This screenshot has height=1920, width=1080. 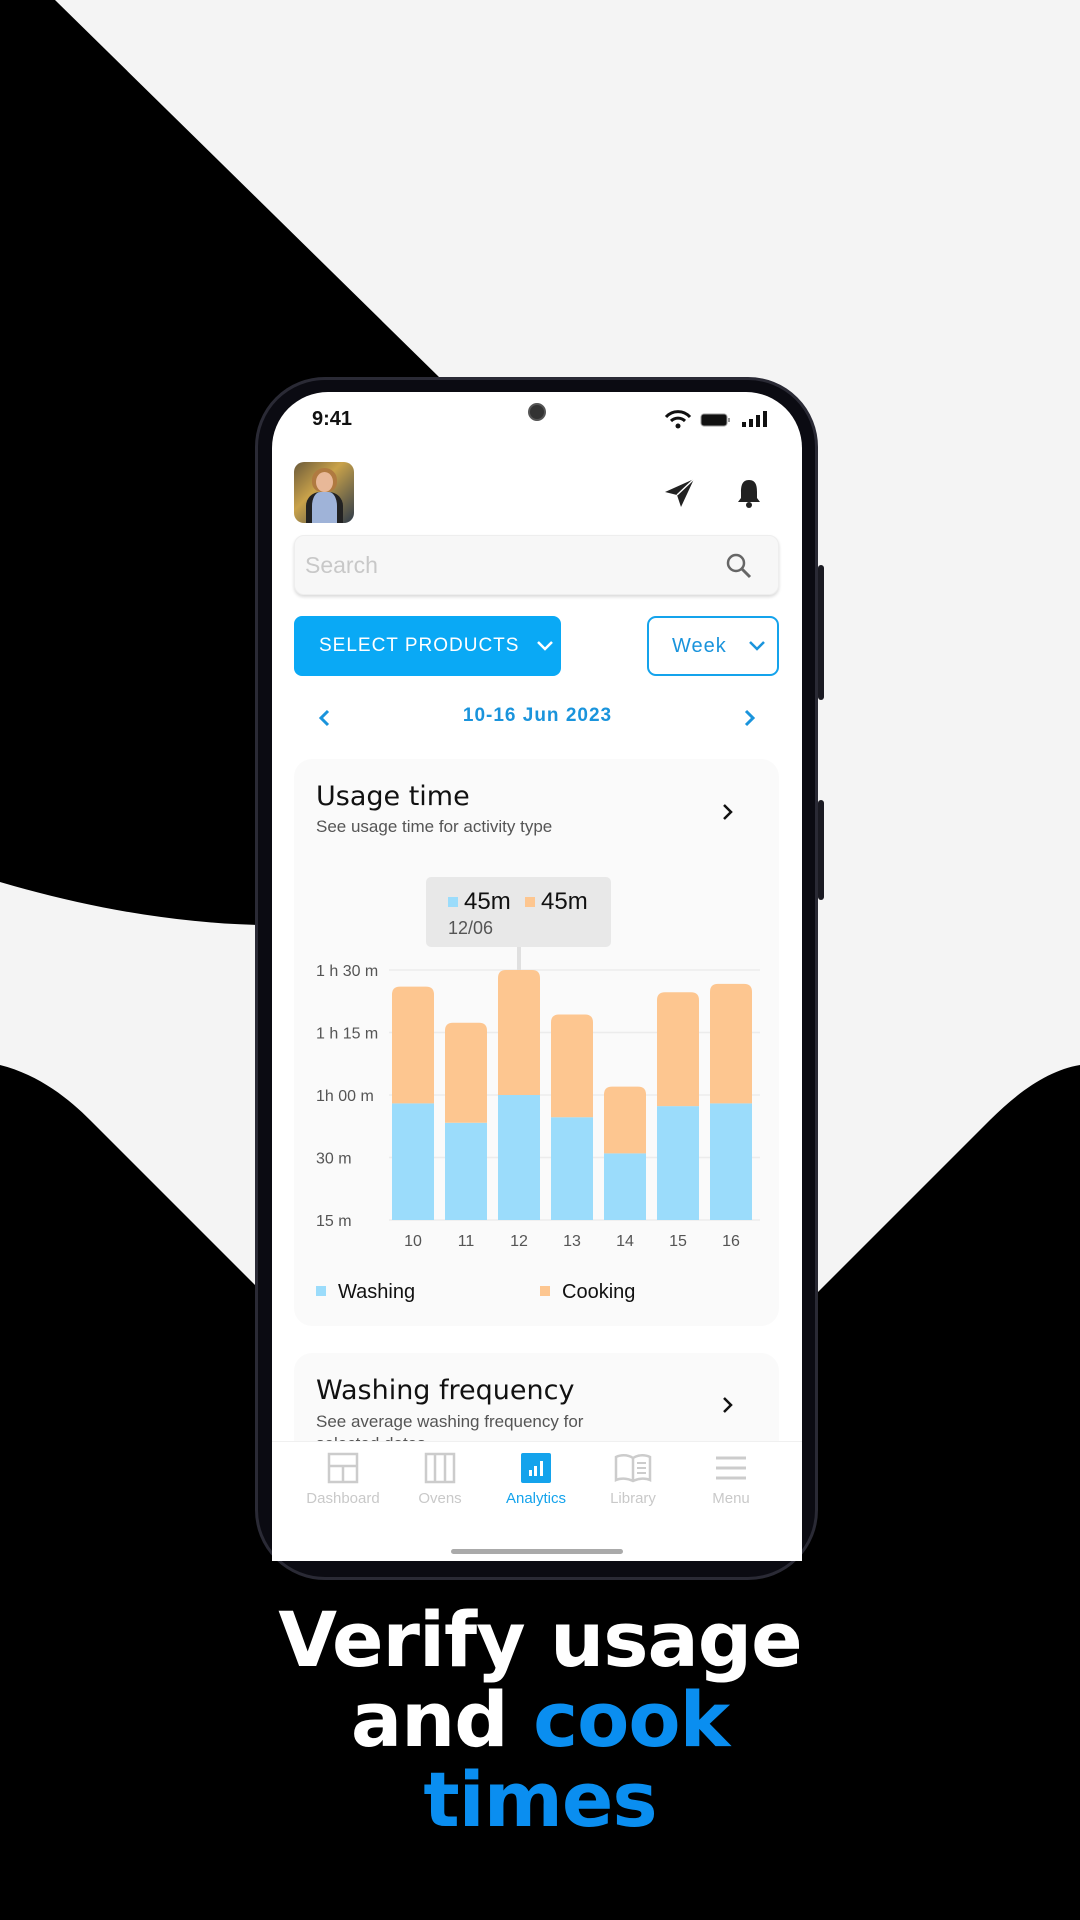 What do you see at coordinates (537, 715) in the screenshot?
I see `date-range: 10-16 Jun 2023` at bounding box center [537, 715].